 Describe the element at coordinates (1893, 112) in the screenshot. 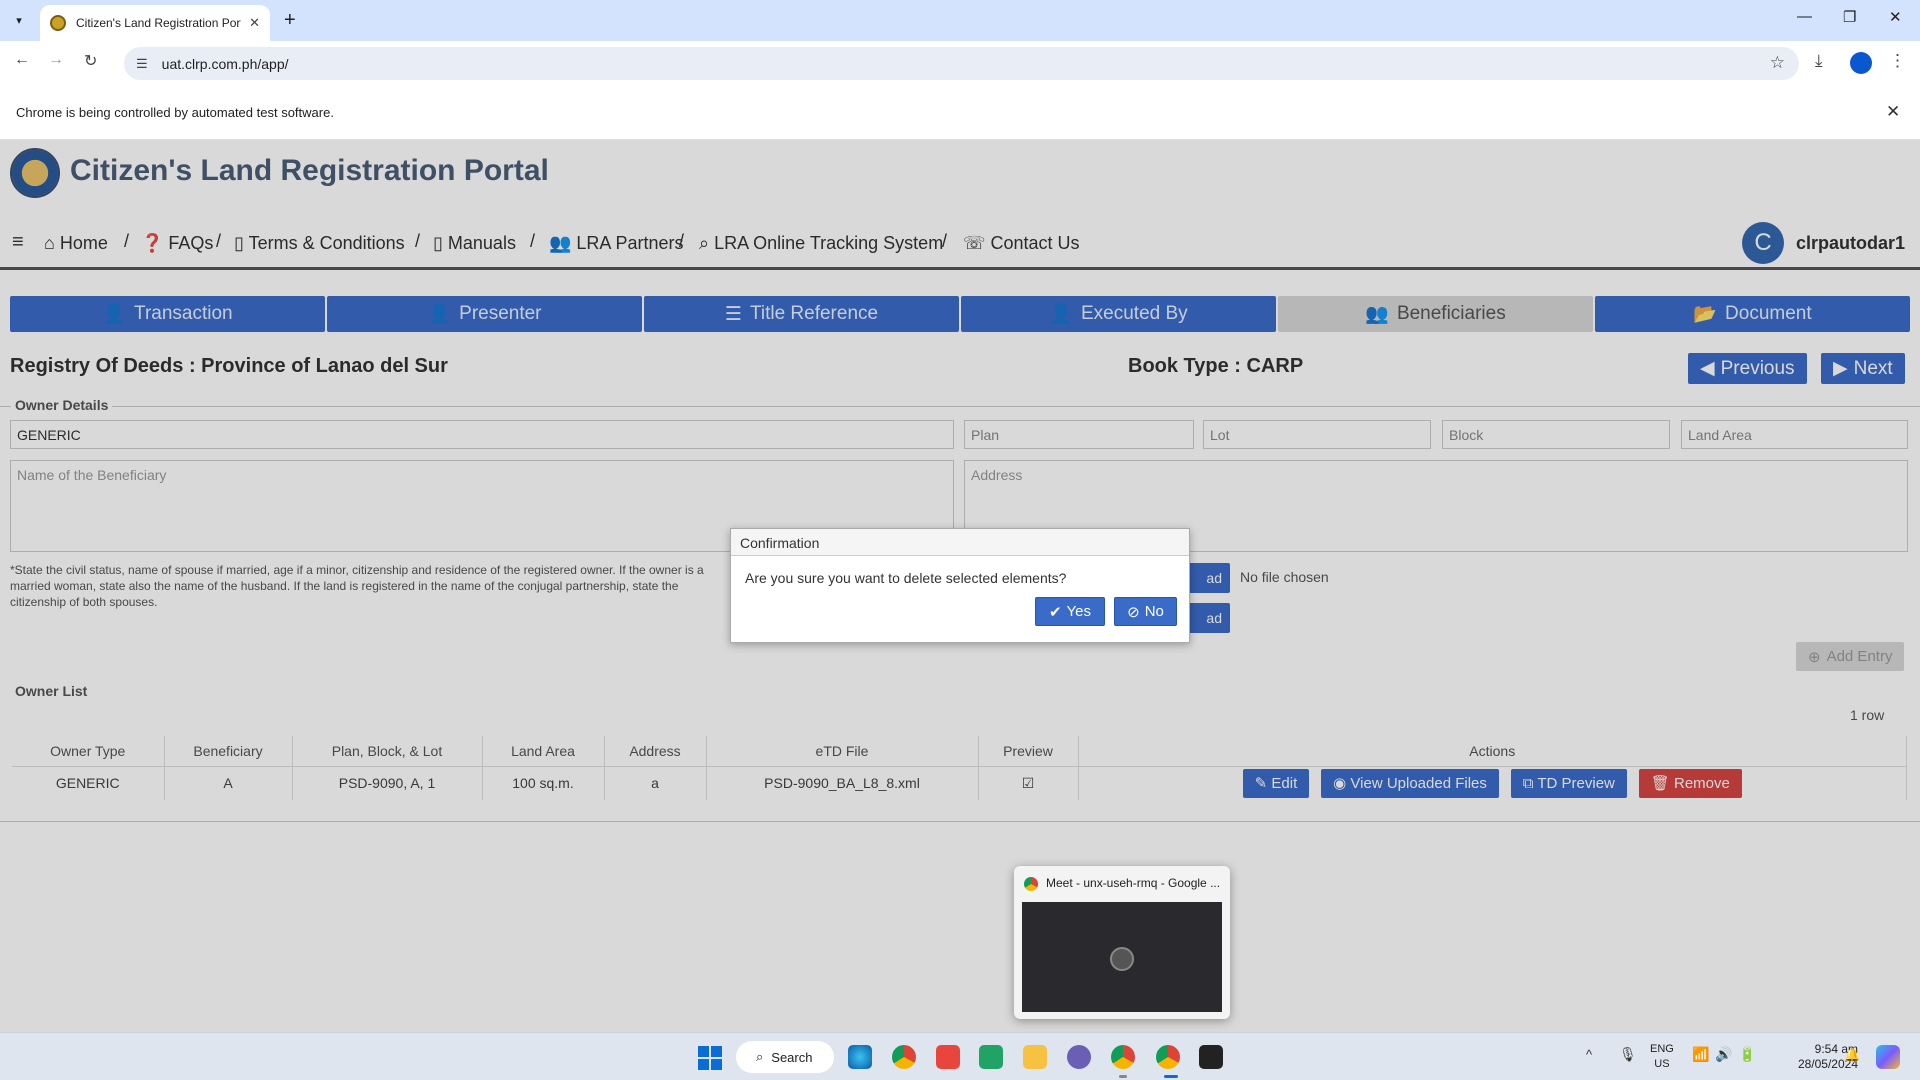

I see `close-infobar-icon: ✕` at that location.